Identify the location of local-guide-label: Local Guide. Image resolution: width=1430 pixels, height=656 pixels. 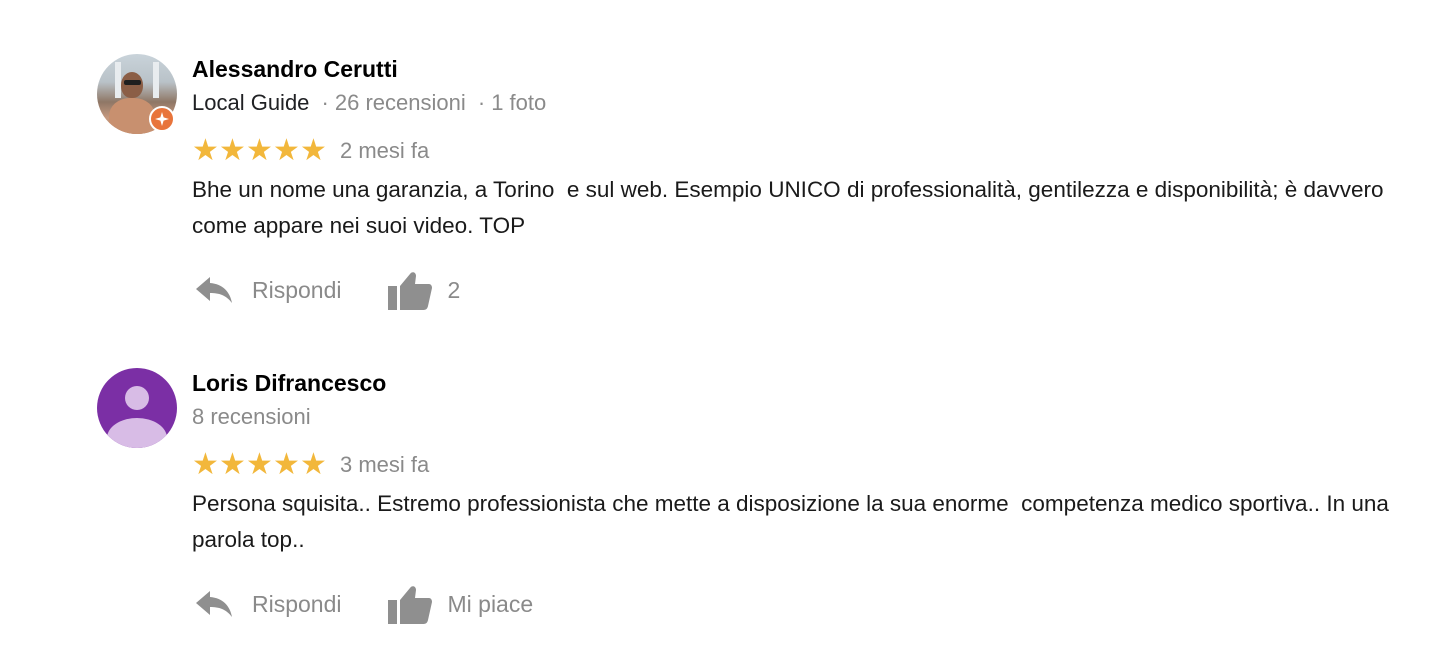
(251, 102).